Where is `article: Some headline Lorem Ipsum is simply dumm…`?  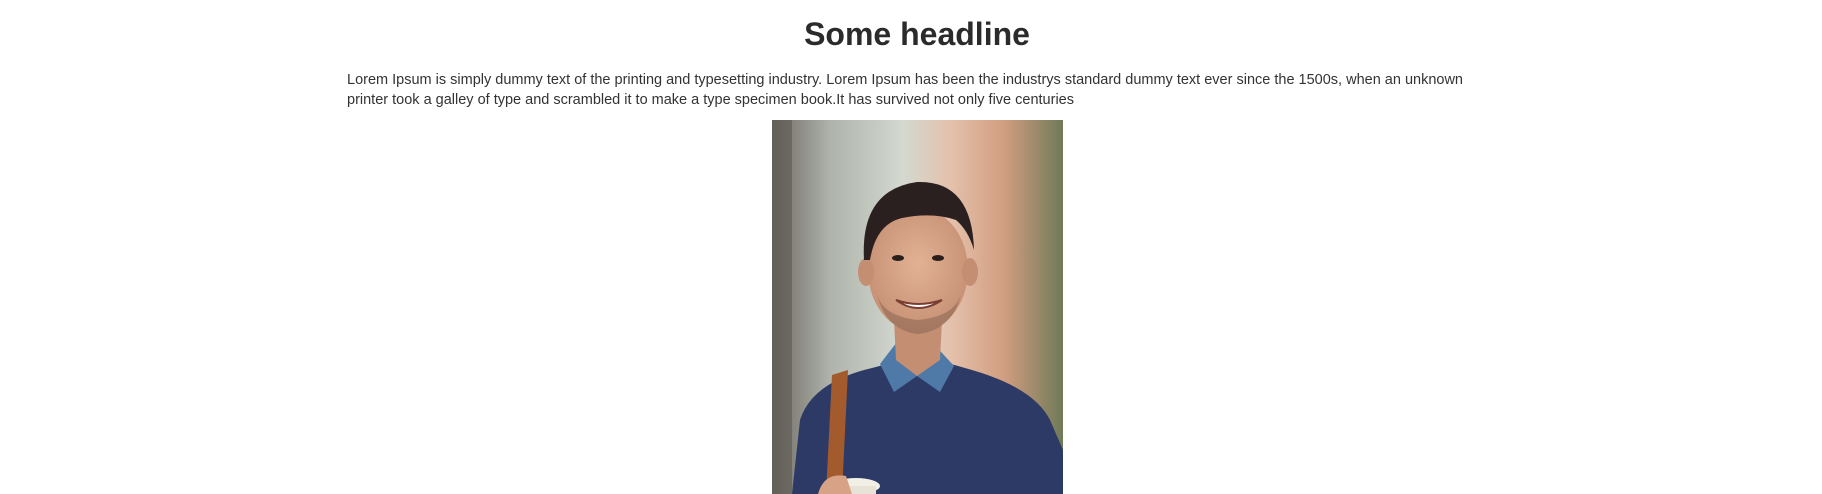 article: Some headline Lorem Ipsum is simply dumm… is located at coordinates (917, 54).